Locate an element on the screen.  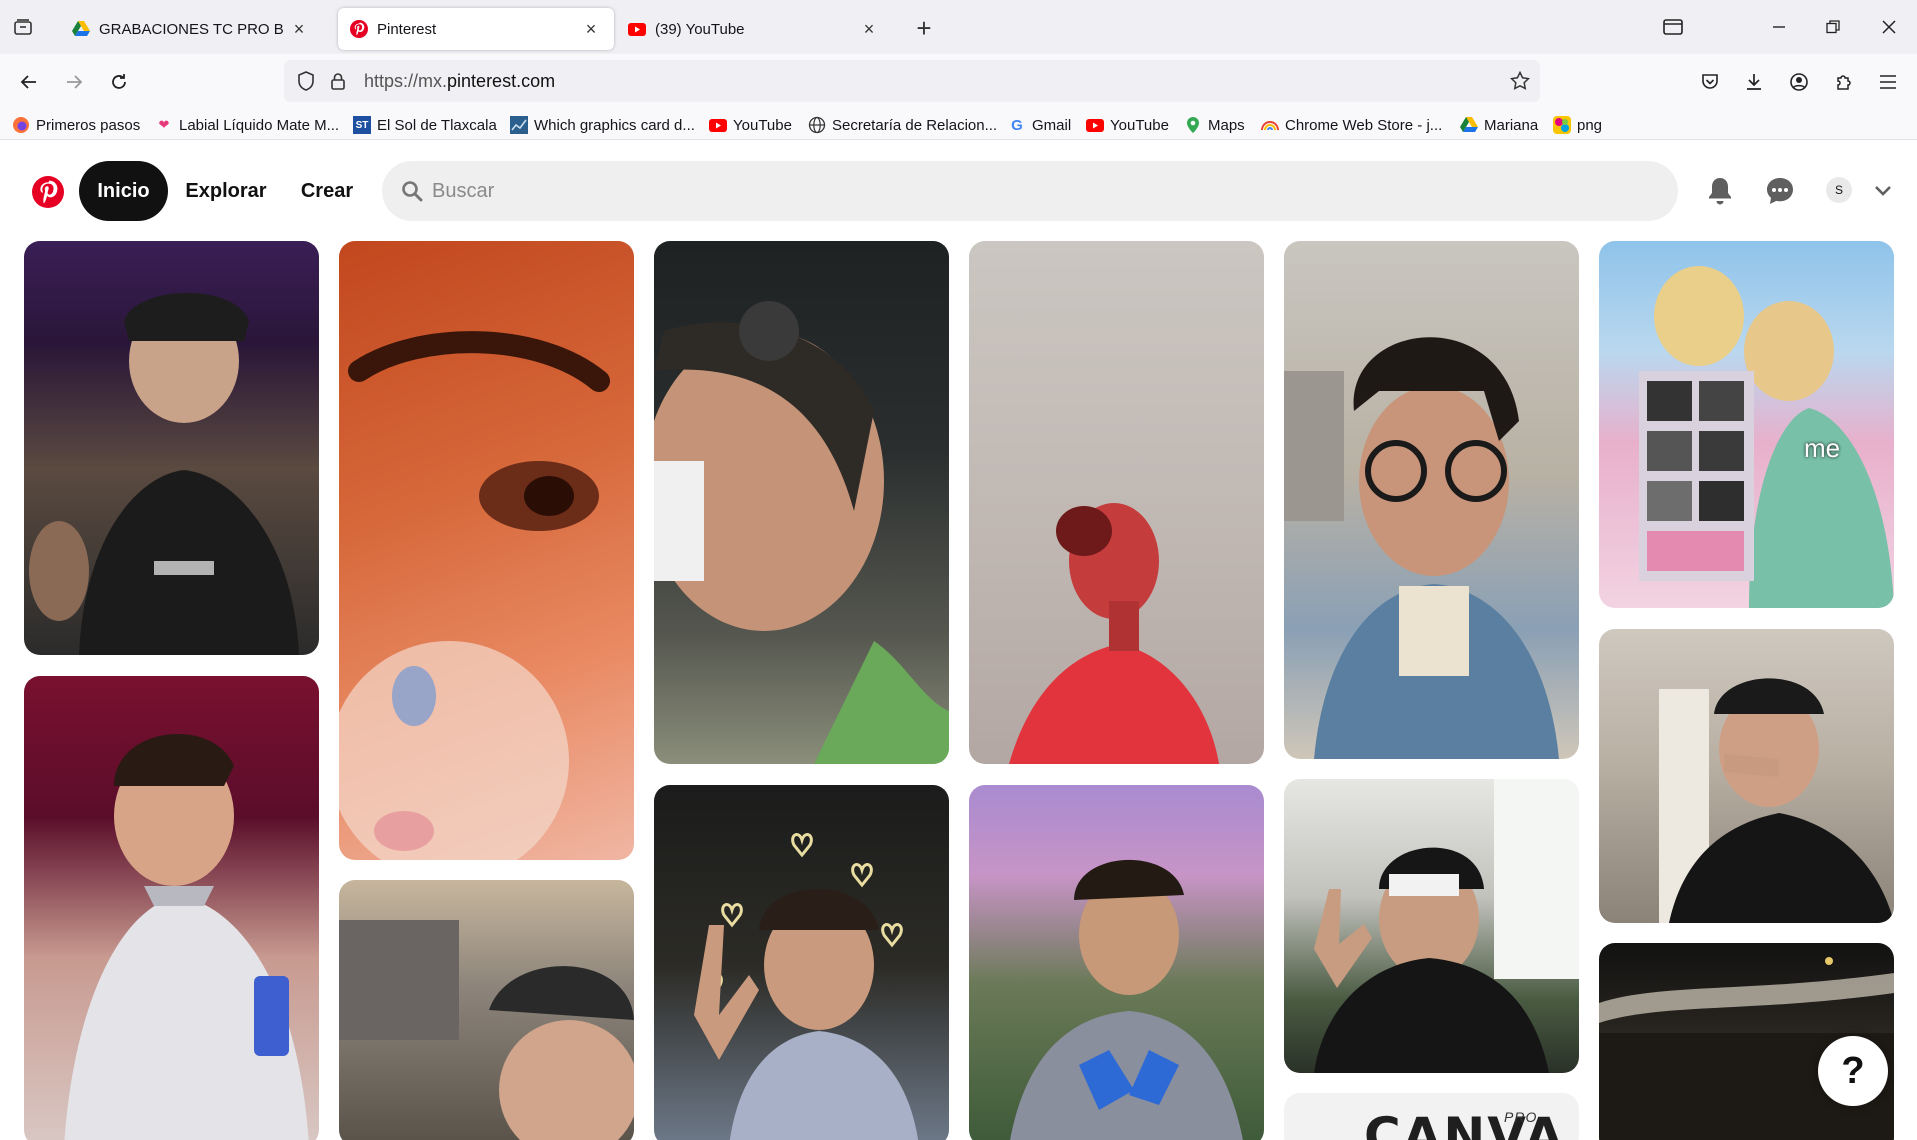
puzzle-icon is located at coordinates (1844, 82).